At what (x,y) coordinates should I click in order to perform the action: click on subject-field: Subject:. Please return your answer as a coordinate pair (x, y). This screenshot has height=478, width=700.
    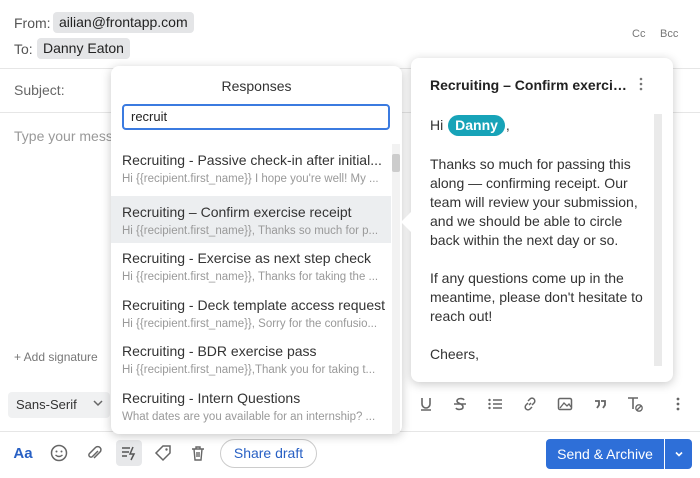
    Looking at the image, I should click on (39, 90).